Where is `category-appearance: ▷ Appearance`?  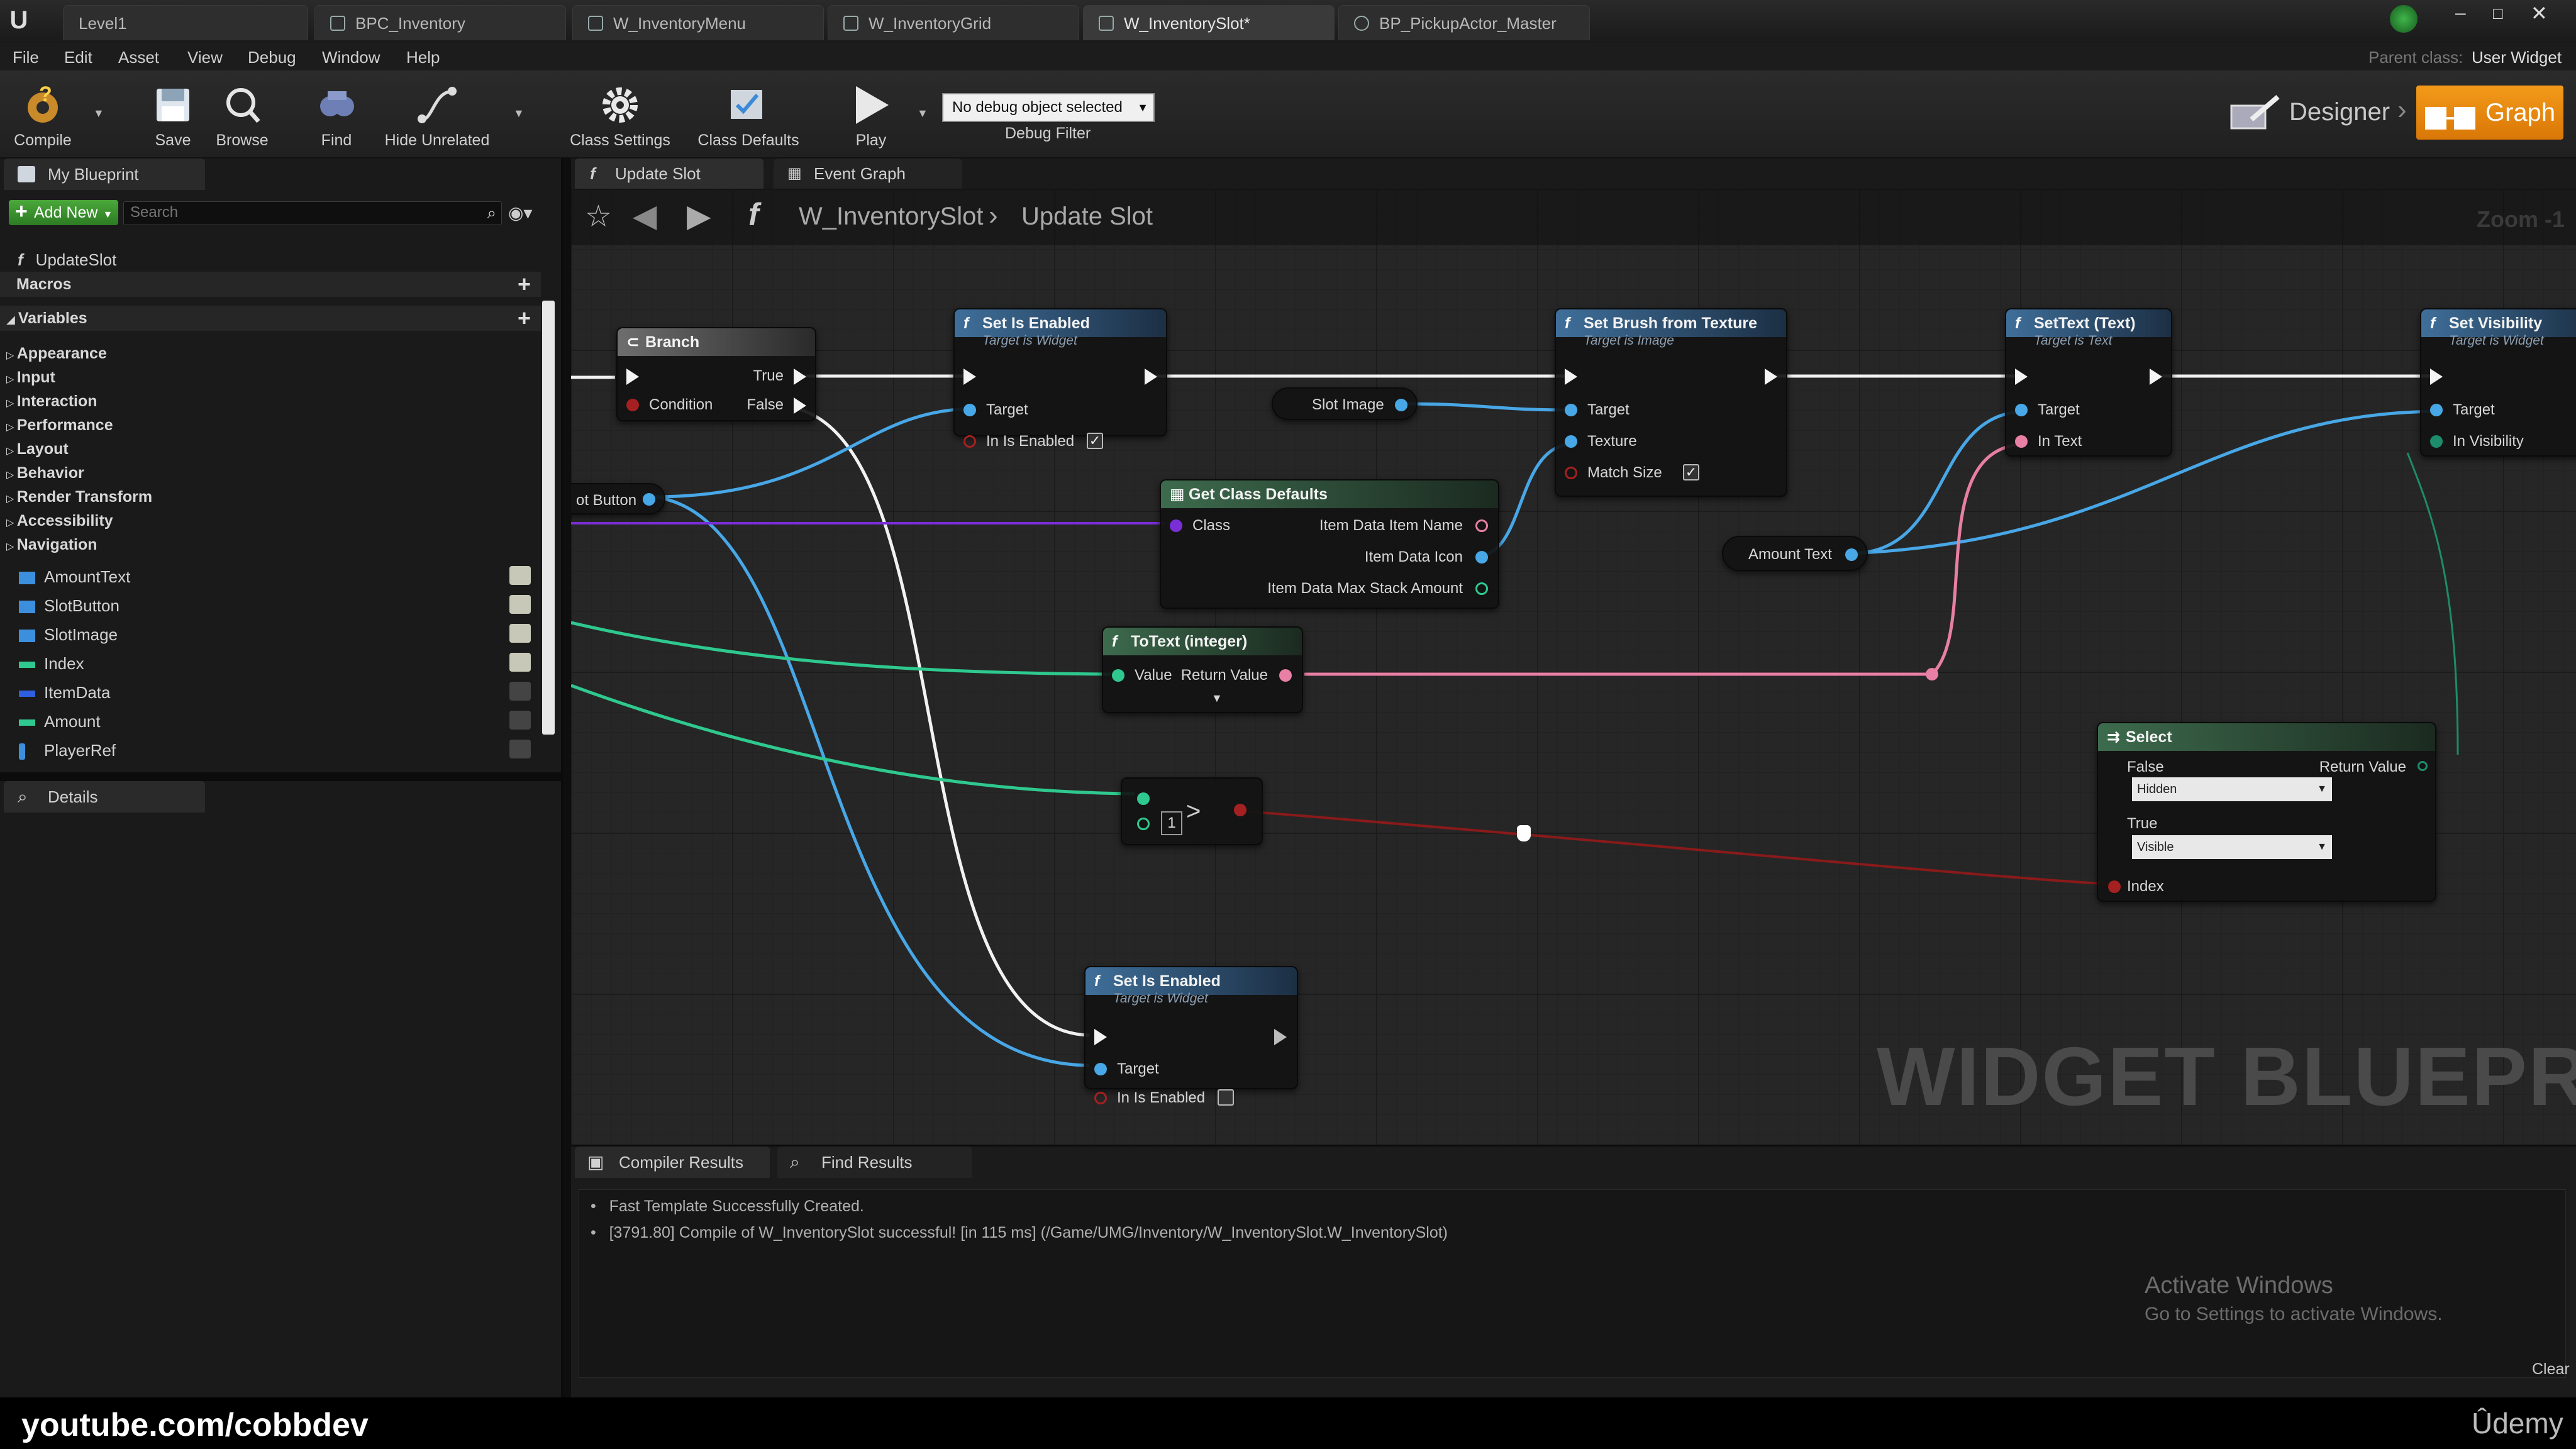
category-appearance: ▷ Appearance is located at coordinates (276, 354).